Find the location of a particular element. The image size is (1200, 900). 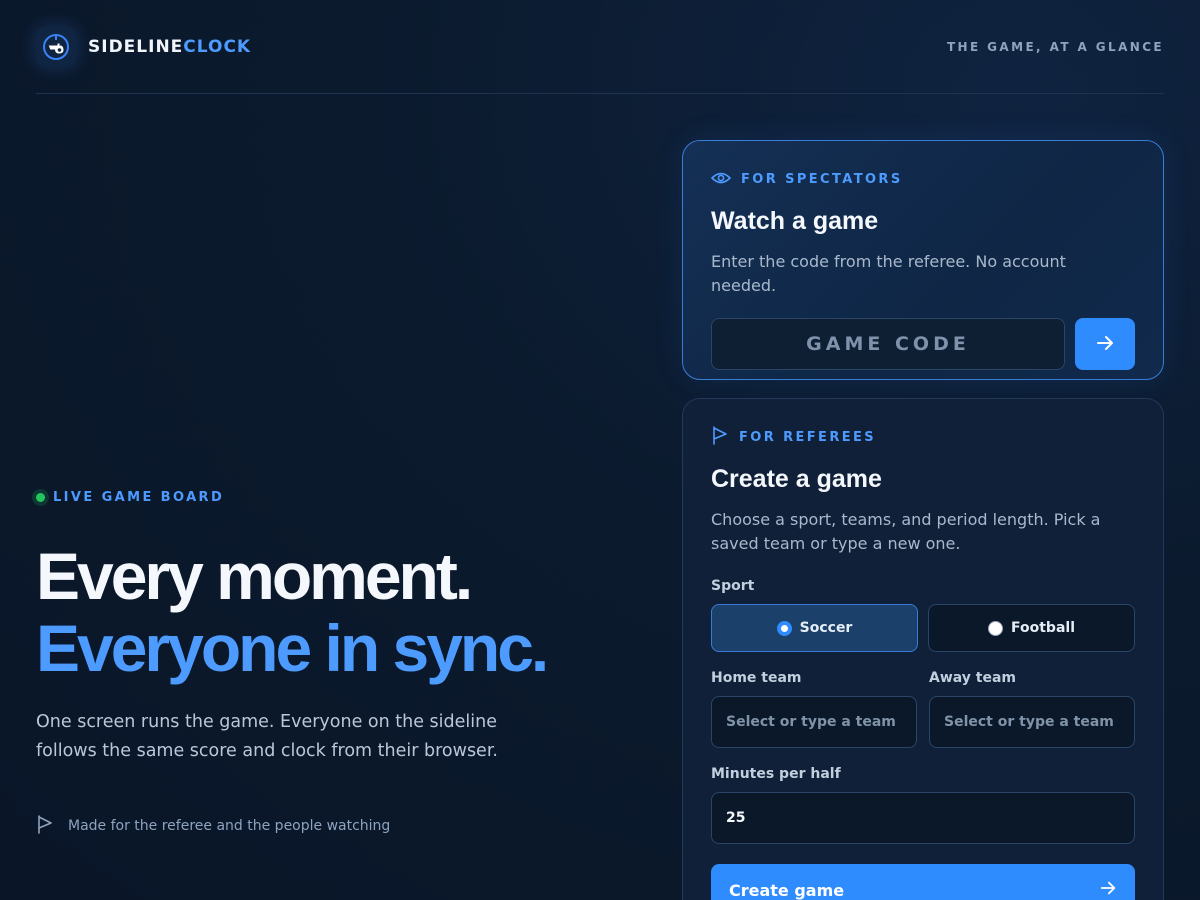

hero-title: Every moment. Everyone in sync. is located at coordinates (292, 612).